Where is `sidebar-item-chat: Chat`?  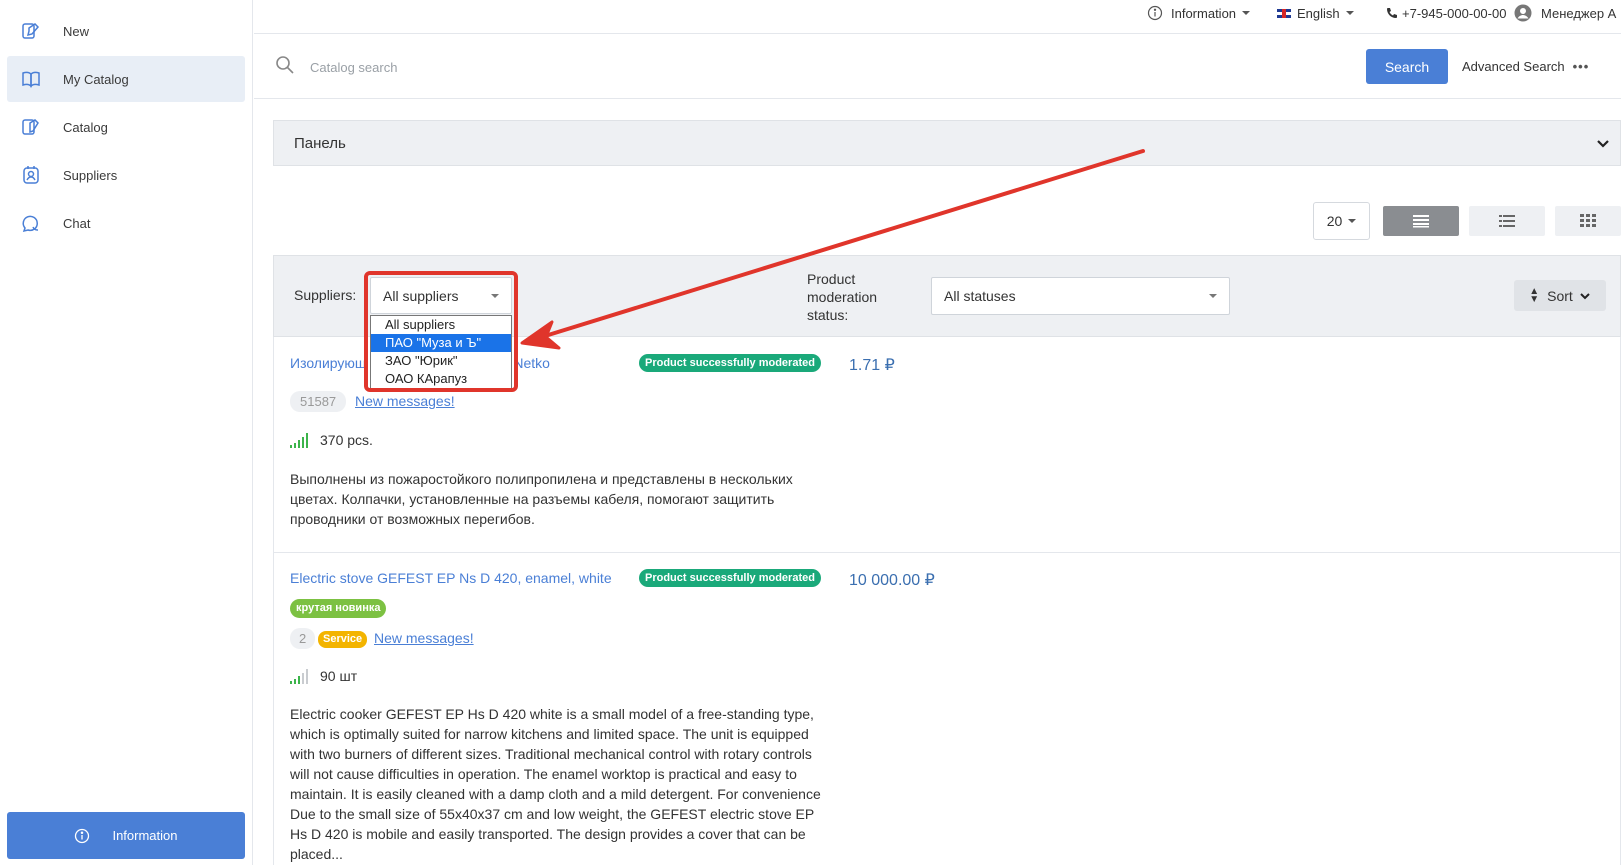 sidebar-item-chat: Chat is located at coordinates (126, 223).